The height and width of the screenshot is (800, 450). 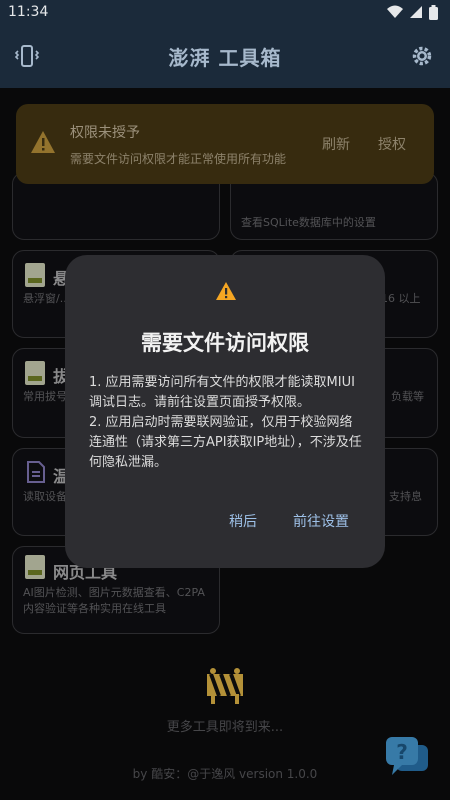 What do you see at coordinates (243, 521) in the screenshot?
I see `later-button: 稍后` at bounding box center [243, 521].